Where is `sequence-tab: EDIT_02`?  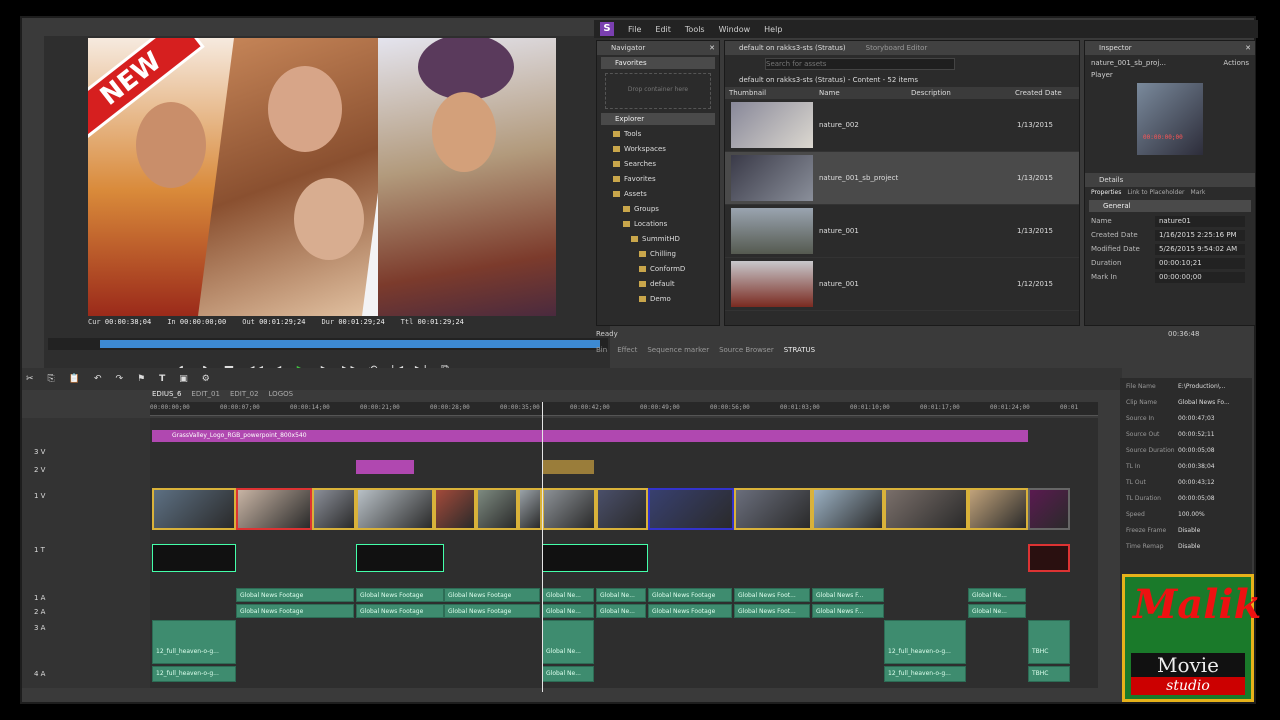 sequence-tab: EDIT_02 is located at coordinates (244, 394).